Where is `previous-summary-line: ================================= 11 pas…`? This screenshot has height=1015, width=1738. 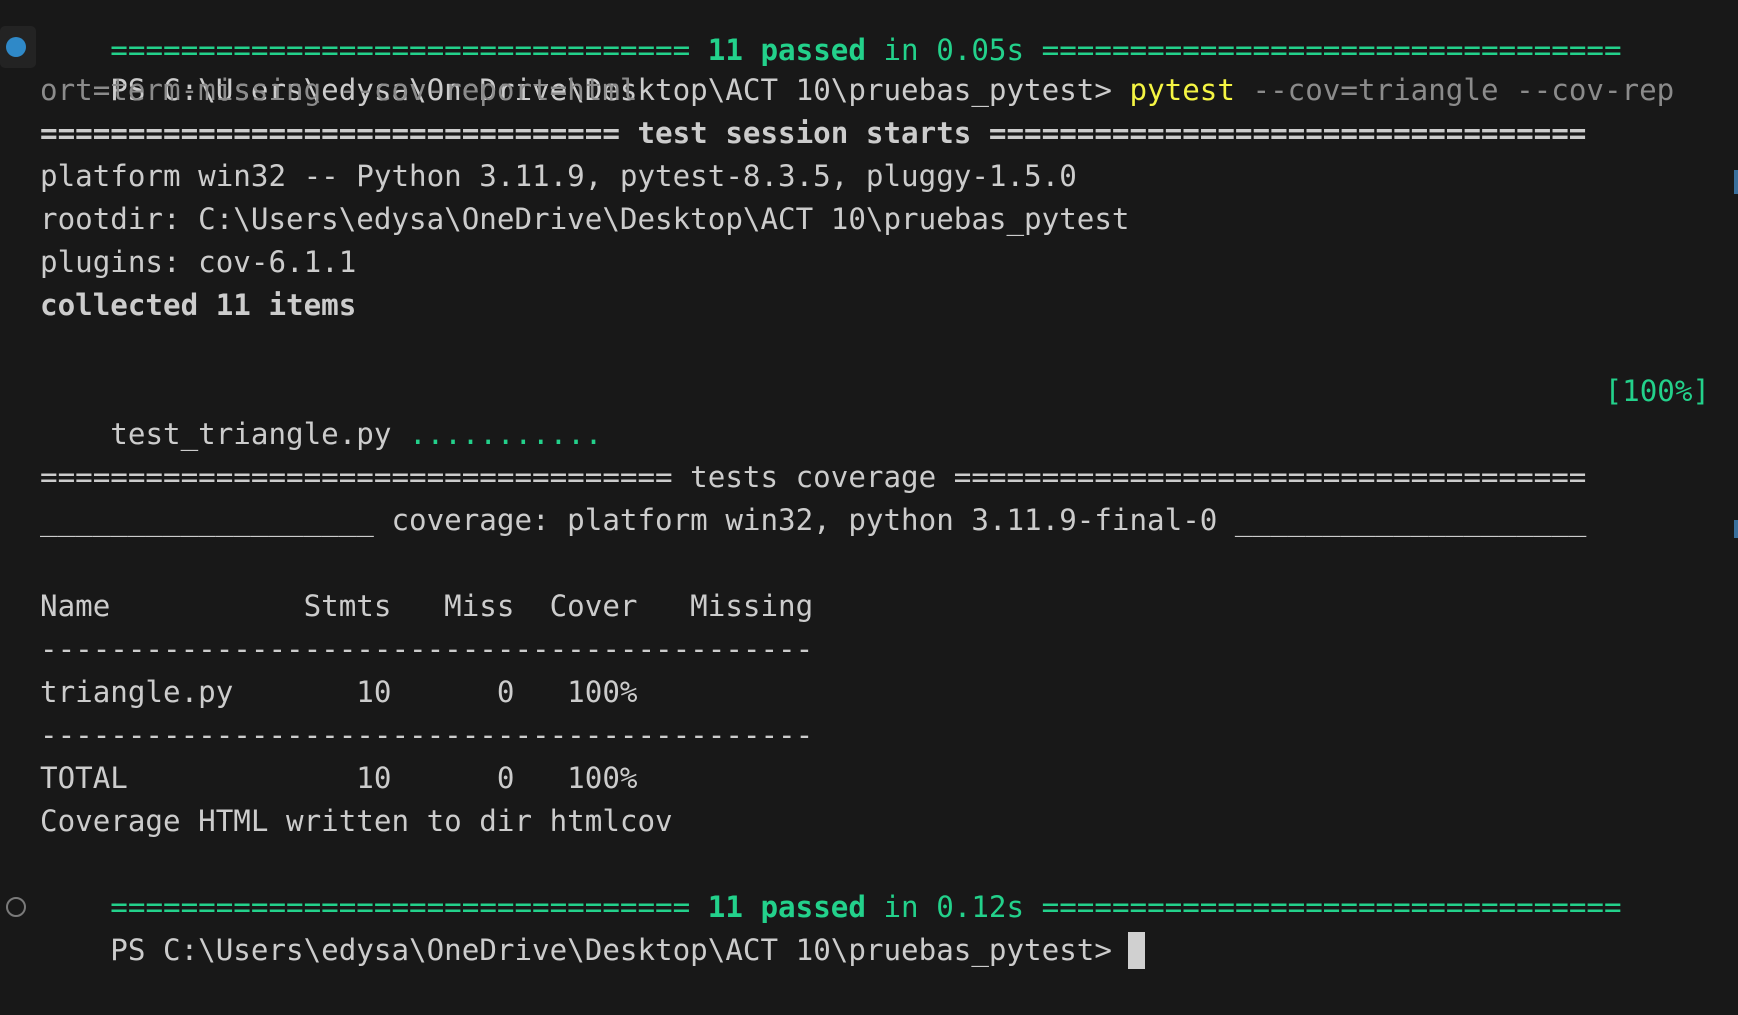 previous-summary-line: ================================= 11 pas… is located at coordinates (830, 33).